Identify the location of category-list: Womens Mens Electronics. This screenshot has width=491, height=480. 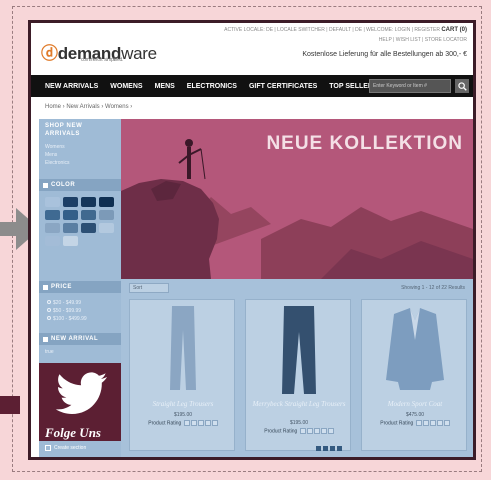
(57, 155).